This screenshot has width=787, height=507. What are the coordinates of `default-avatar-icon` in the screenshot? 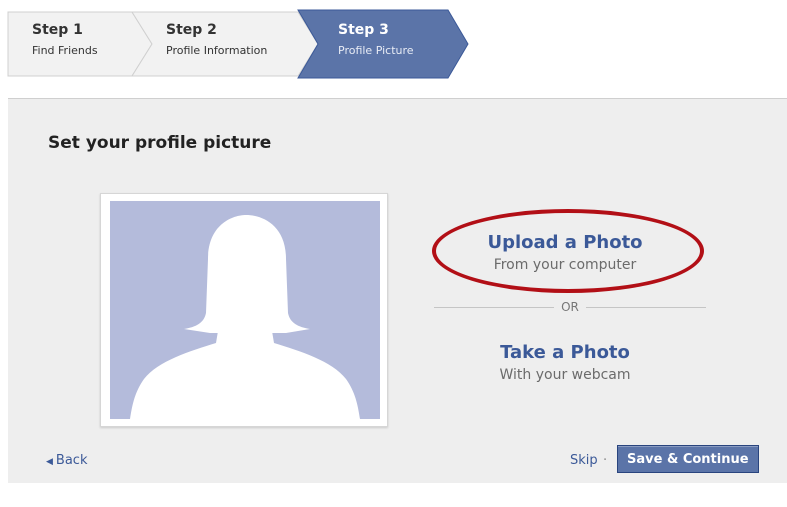 It's located at (245, 317).